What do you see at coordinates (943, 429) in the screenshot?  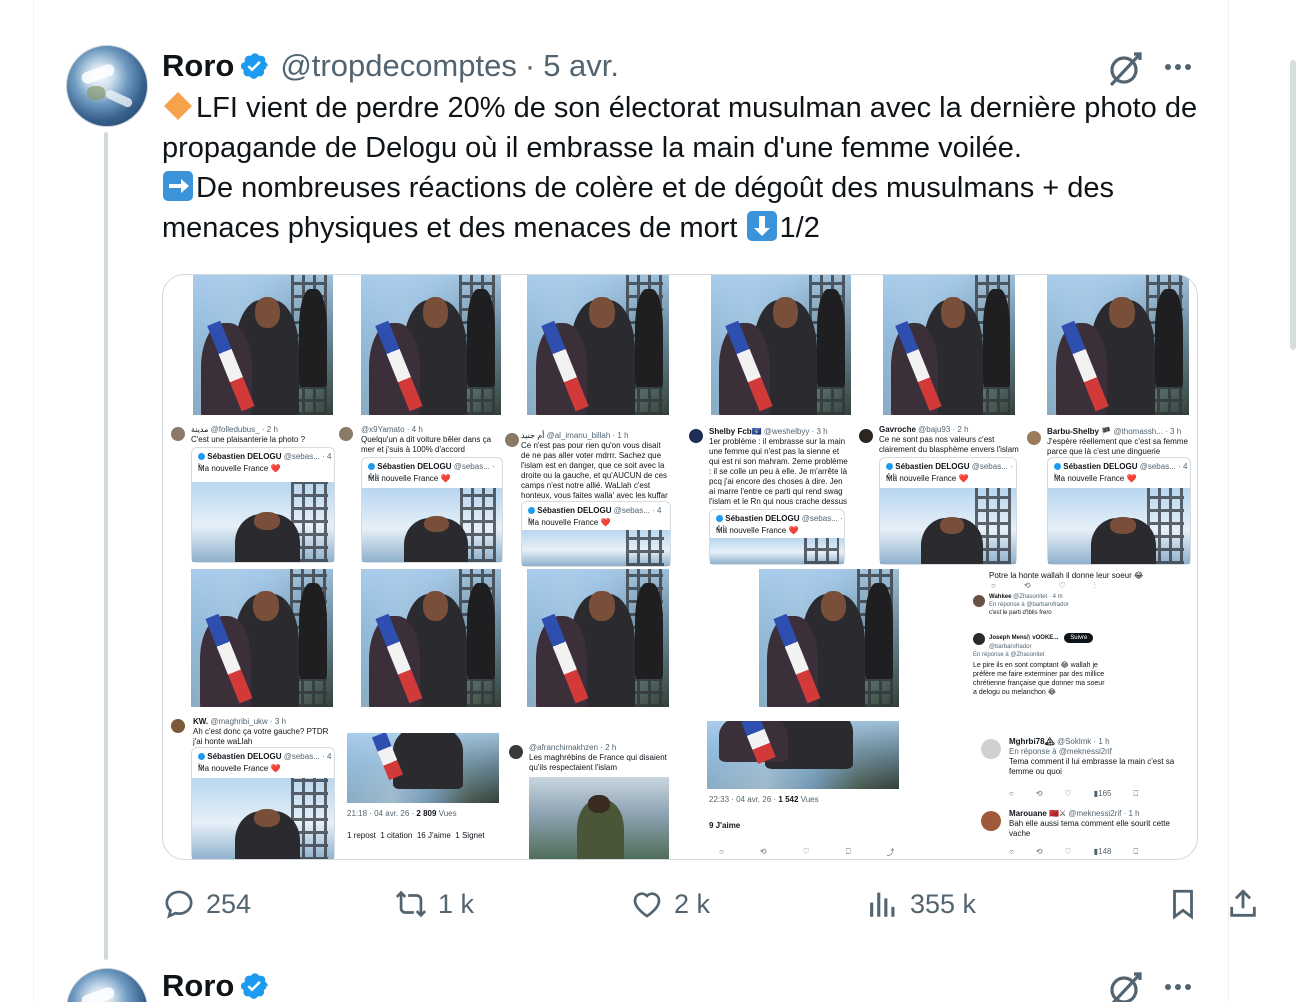 I see `post-handle: @baju93 · 2 h` at bounding box center [943, 429].